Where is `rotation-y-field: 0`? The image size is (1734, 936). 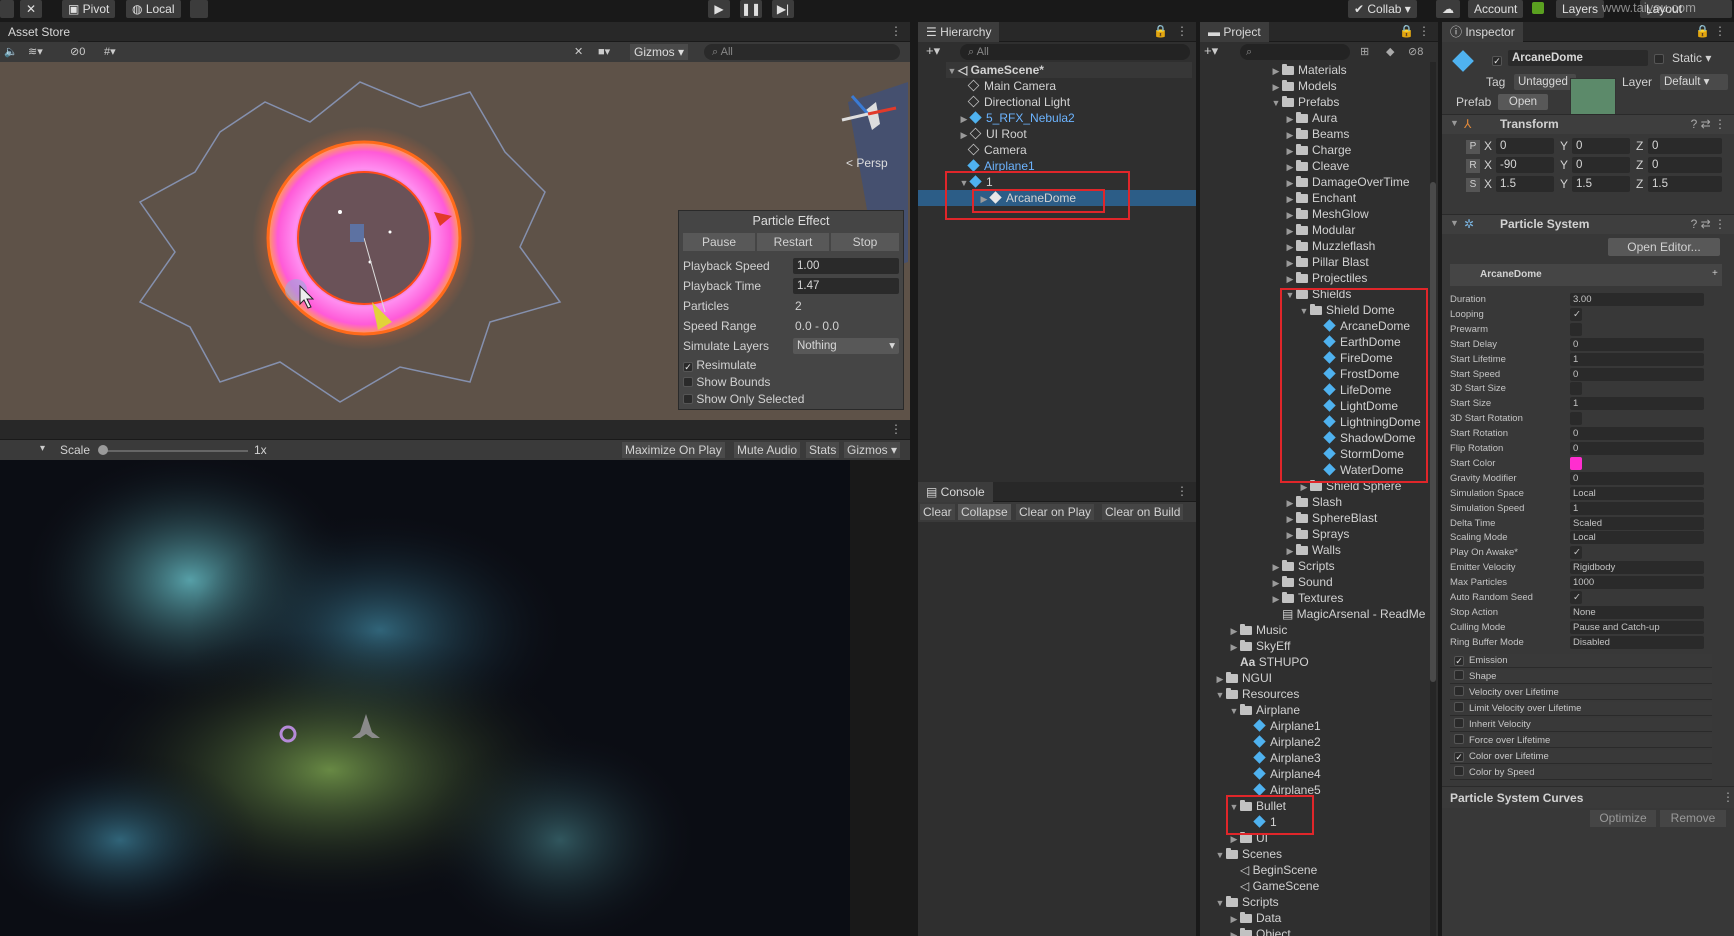
rotation-y-field: 0 is located at coordinates (1601, 165).